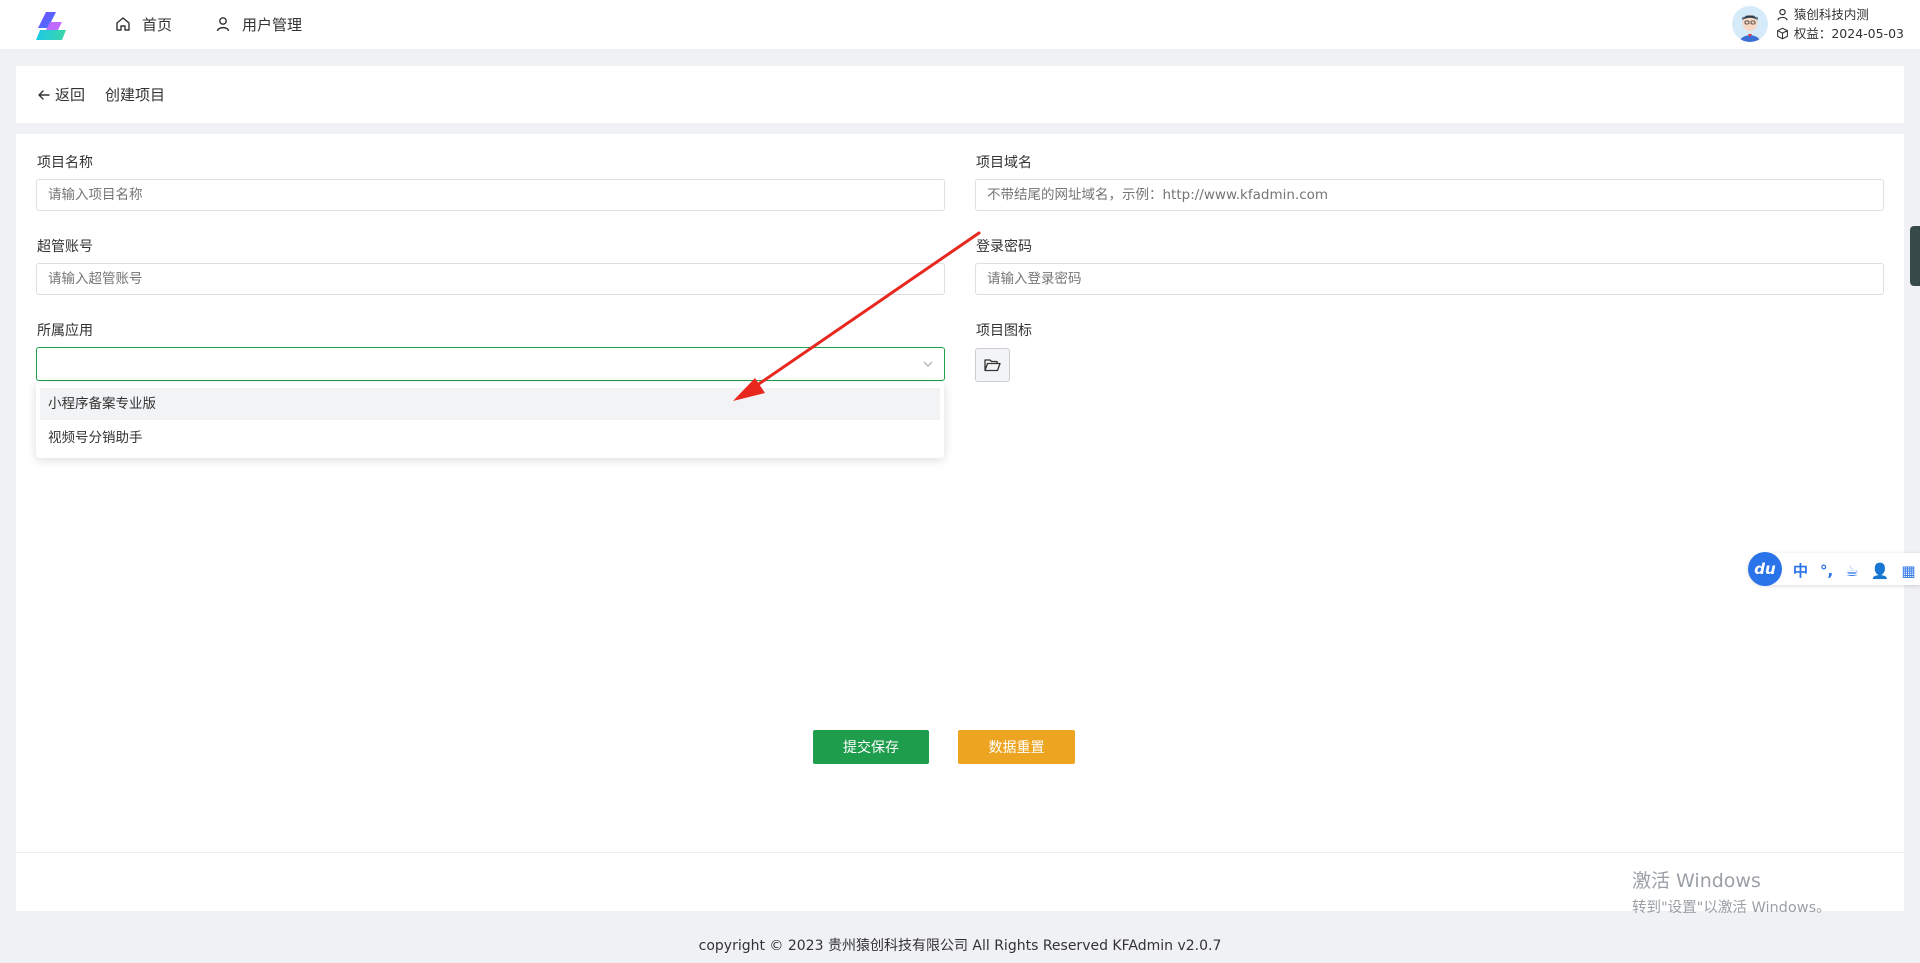 This screenshot has height=963, width=1920. I want to click on home-icon, so click(123, 24).